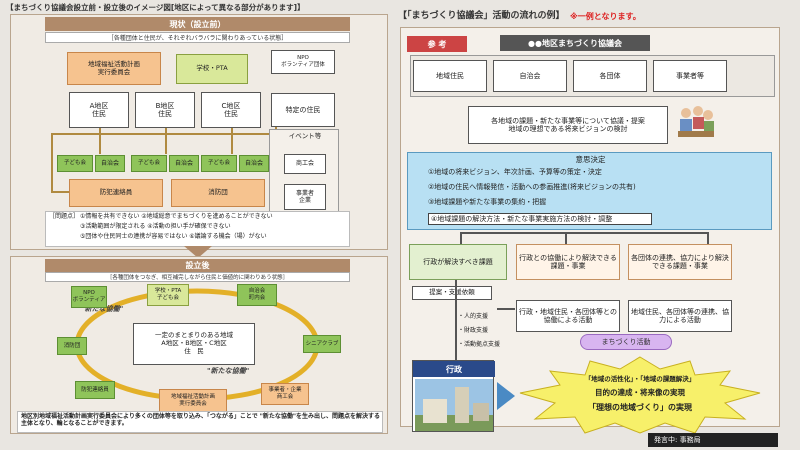 The width and height of the screenshot is (800, 450). What do you see at coordinates (473, 330) in the screenshot?
I see `support-finance: ・財政支援` at bounding box center [473, 330].